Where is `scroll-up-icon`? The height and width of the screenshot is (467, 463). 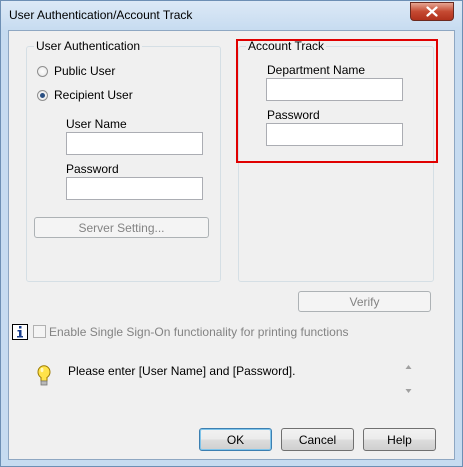
scroll-up-icon is located at coordinates (408, 367).